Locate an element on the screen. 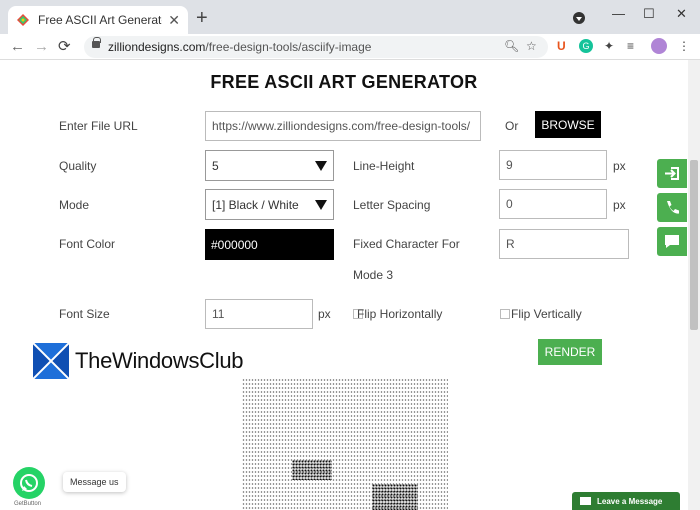  whatsapp-icon is located at coordinates (29, 483).